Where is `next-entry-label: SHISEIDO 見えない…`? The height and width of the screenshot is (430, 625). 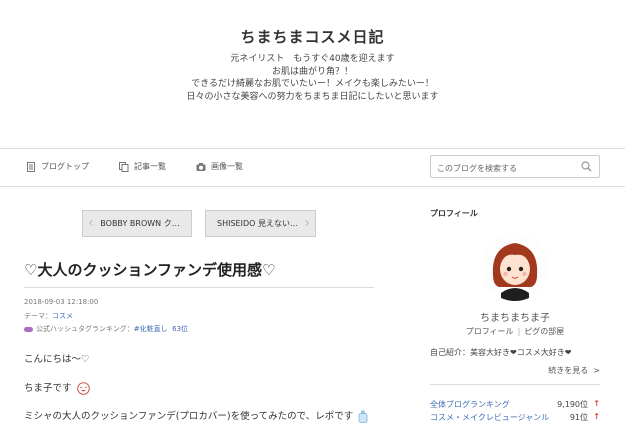 next-entry-label: SHISEIDO 見えない… is located at coordinates (257, 223).